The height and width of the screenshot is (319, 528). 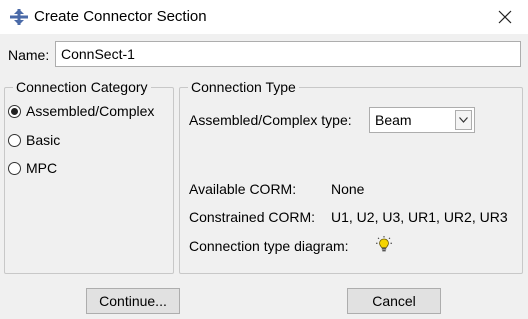 What do you see at coordinates (90, 111) in the screenshot?
I see `radio-label: Assembled/Complex` at bounding box center [90, 111].